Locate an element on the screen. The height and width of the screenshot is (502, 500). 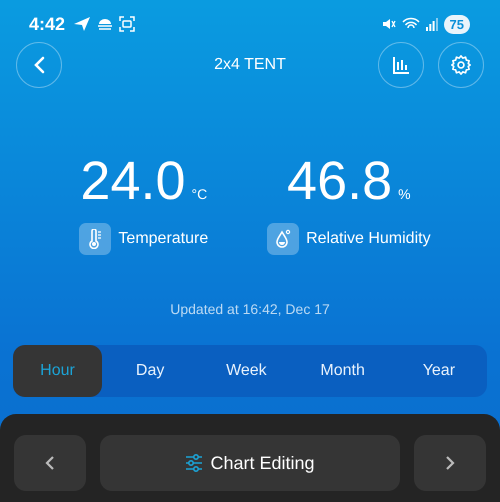
wifi-icon is located at coordinates (411, 24).